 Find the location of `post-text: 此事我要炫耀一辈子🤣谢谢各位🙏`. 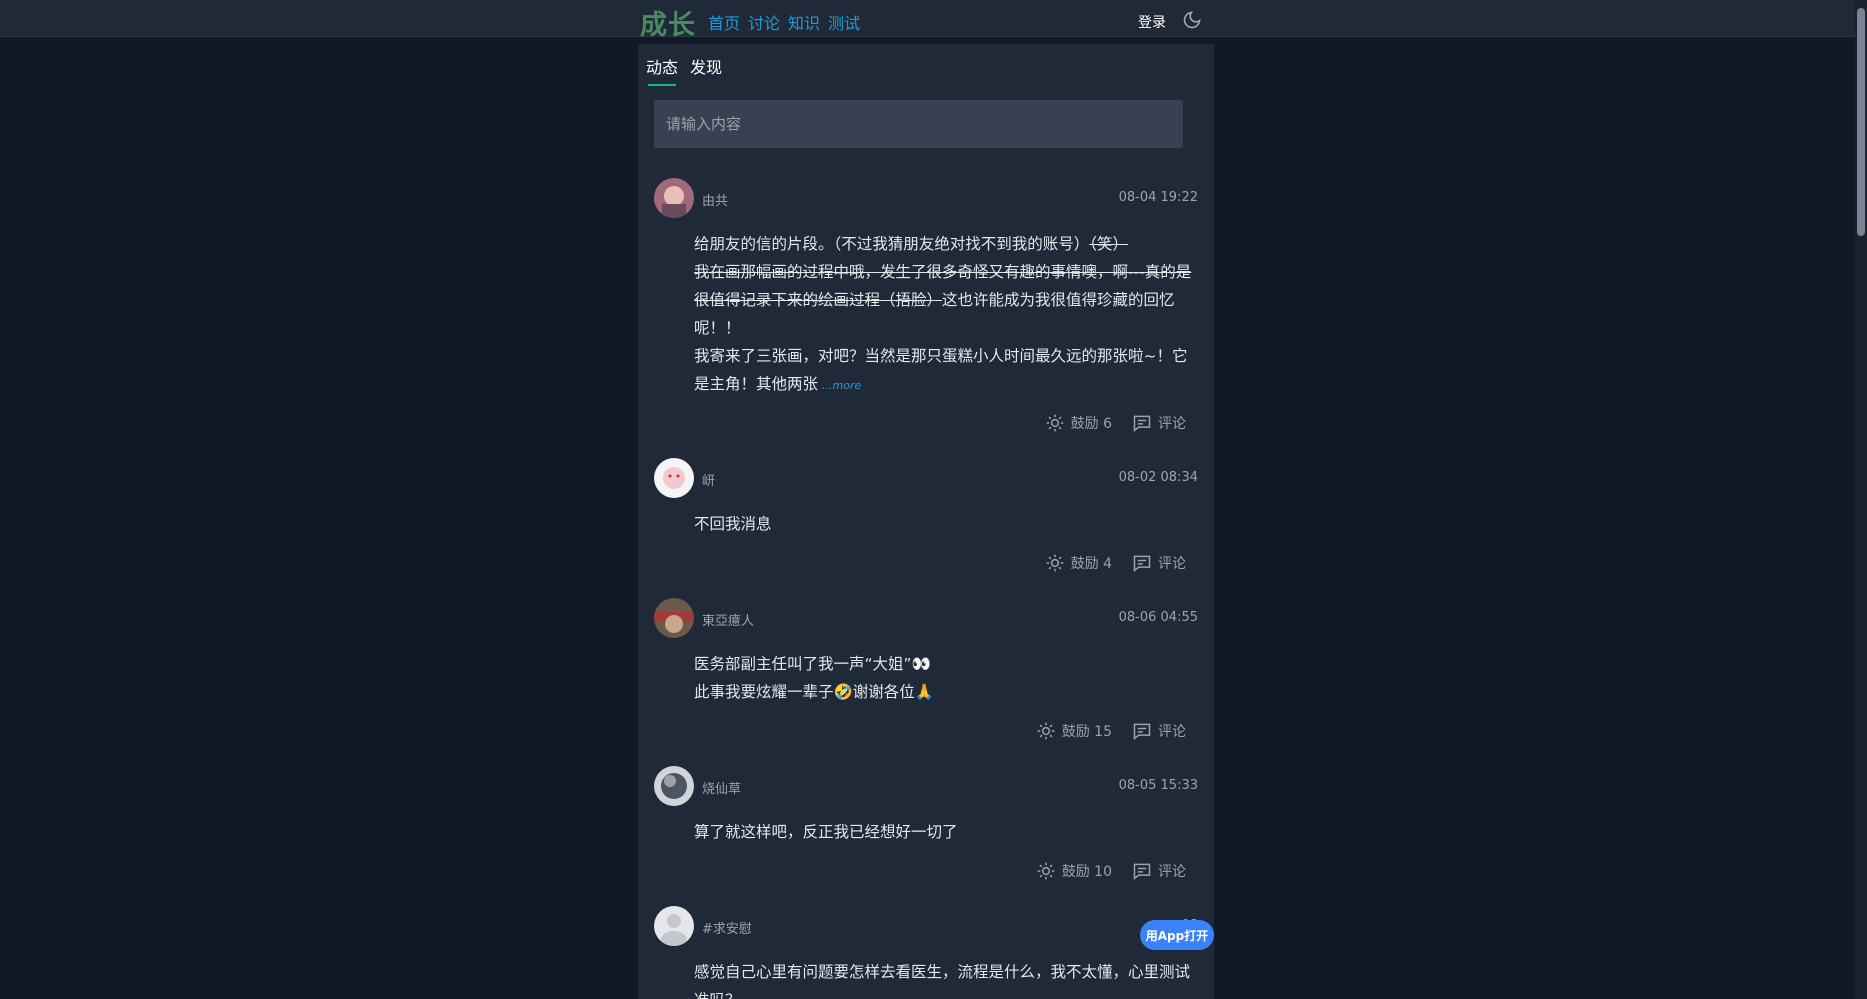

post-text: 此事我要炫耀一辈子🤣谢谢各位🙏 is located at coordinates (814, 692).